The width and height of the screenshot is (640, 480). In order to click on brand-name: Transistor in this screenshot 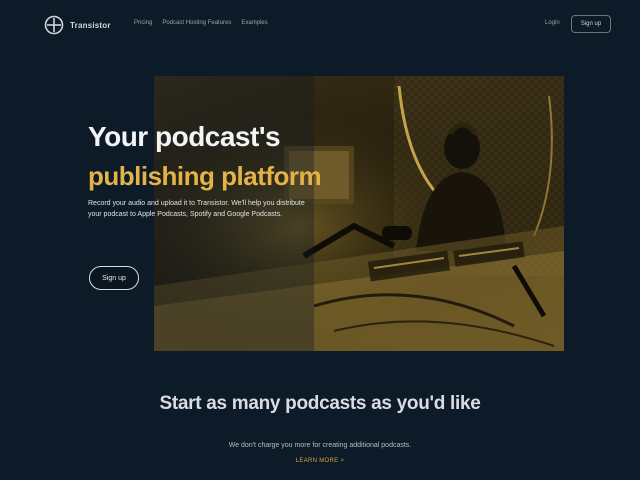, I will do `click(90, 25)`.